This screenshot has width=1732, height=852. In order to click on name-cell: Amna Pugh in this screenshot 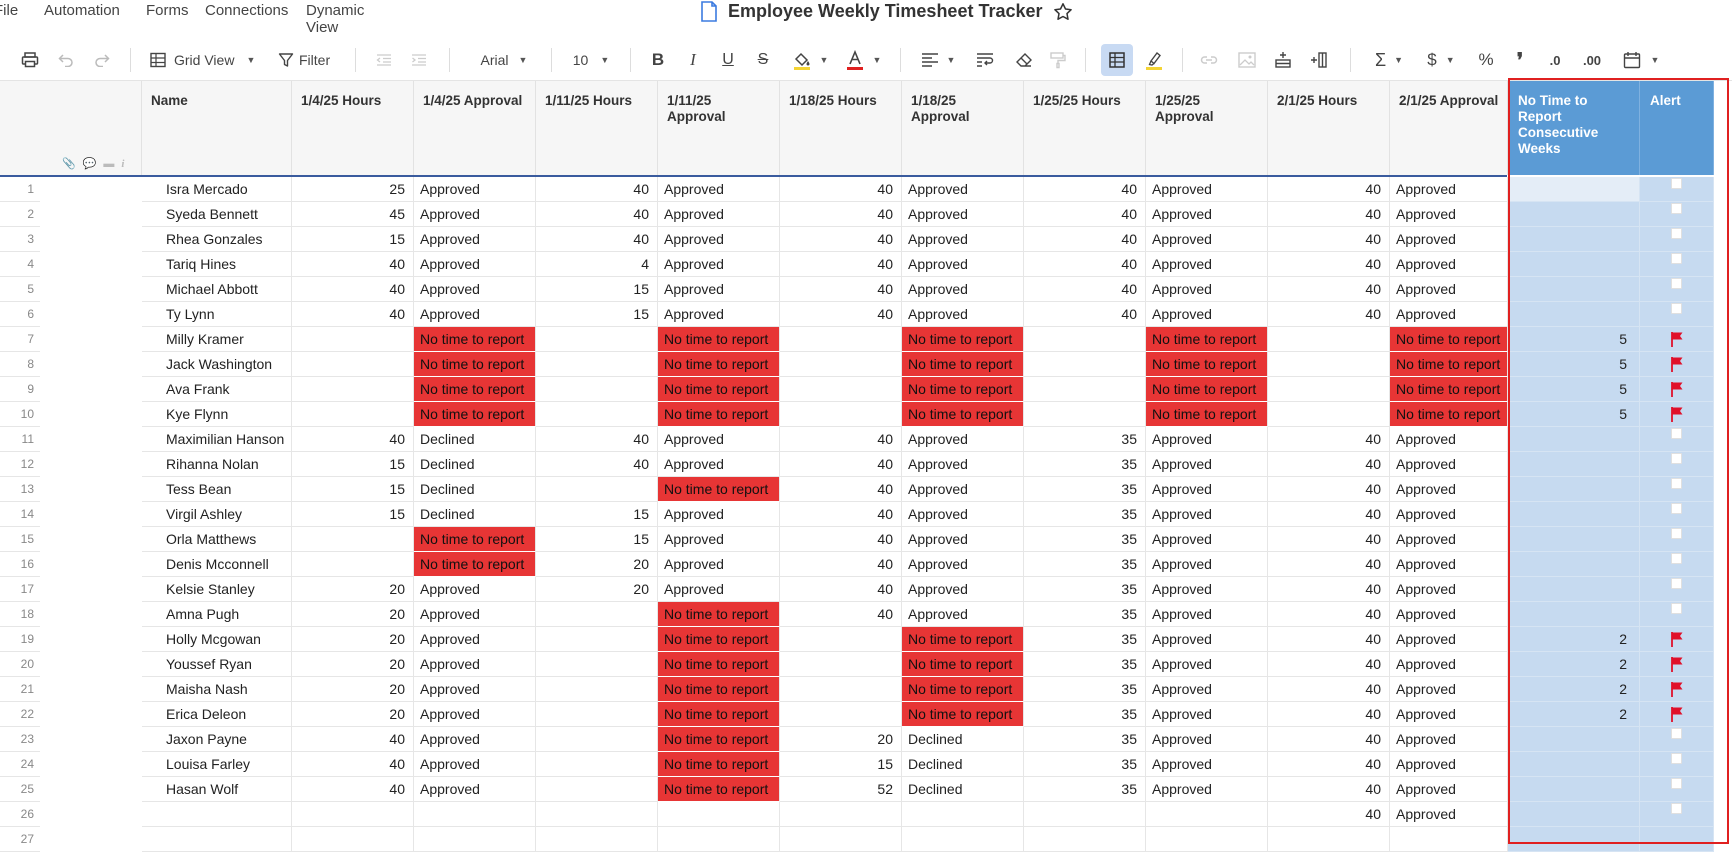, I will do `click(217, 614)`.